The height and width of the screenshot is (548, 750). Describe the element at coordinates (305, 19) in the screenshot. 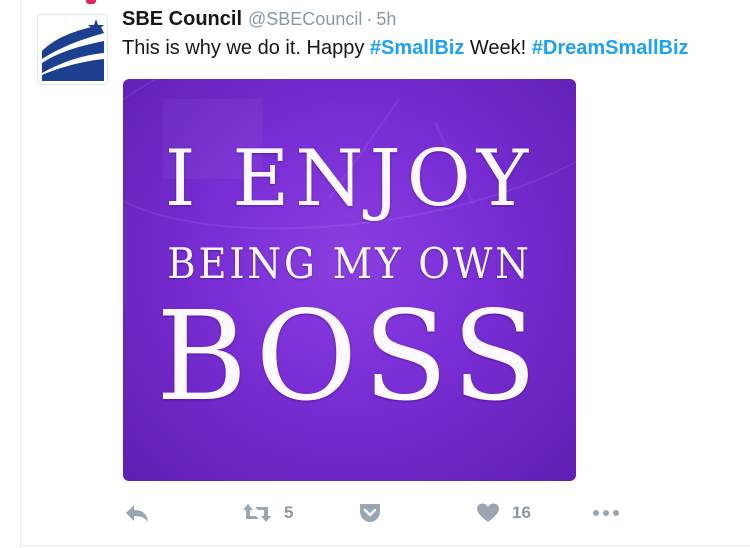

I see `author-handle: @SBECouncil` at that location.